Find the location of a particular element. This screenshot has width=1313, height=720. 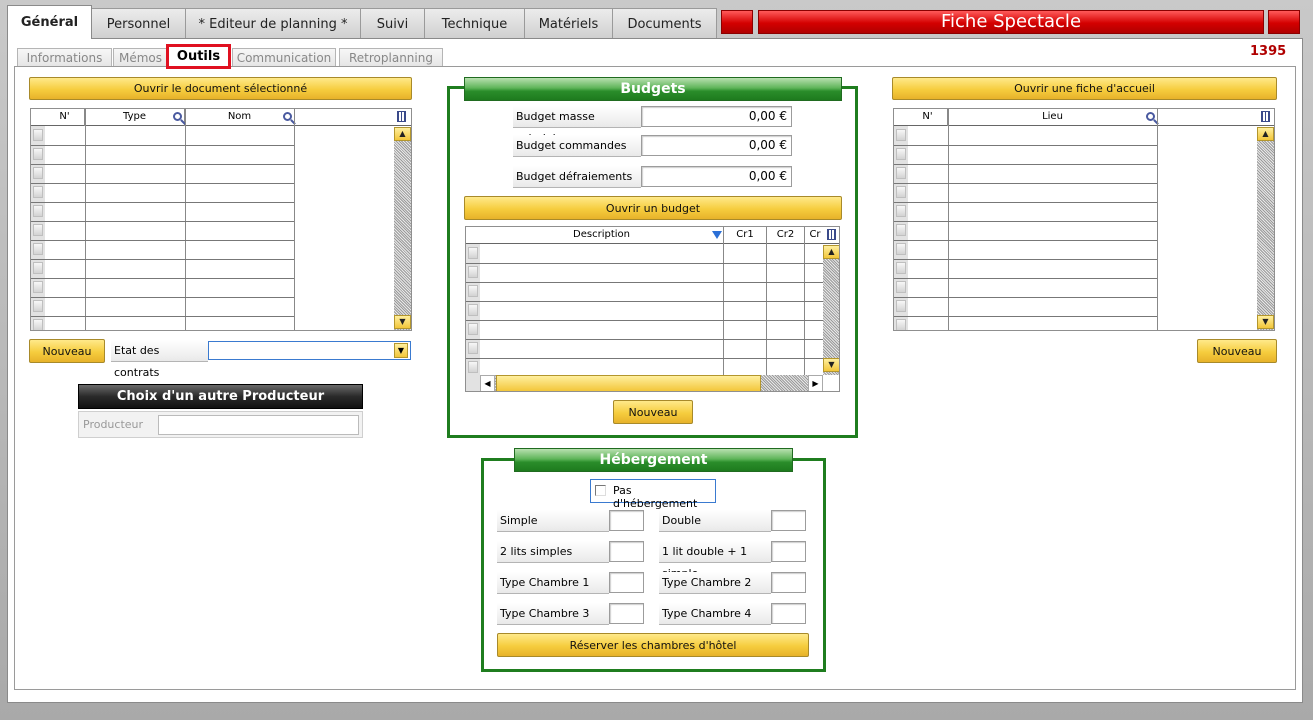

budgets-hscrollbar: ◀ ▶ is located at coordinates (651, 383).